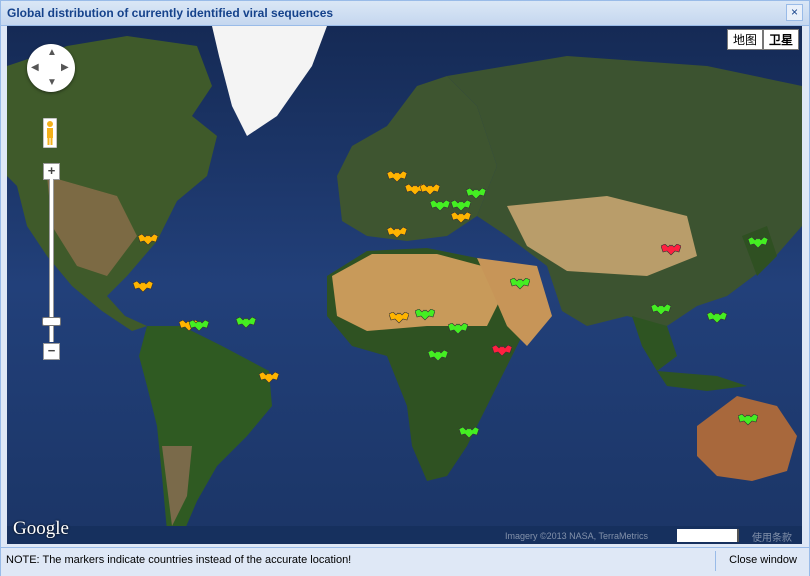 The width and height of the screenshot is (810, 576). What do you see at coordinates (52, 52) in the screenshot?
I see `pan-up-icon: ▲` at bounding box center [52, 52].